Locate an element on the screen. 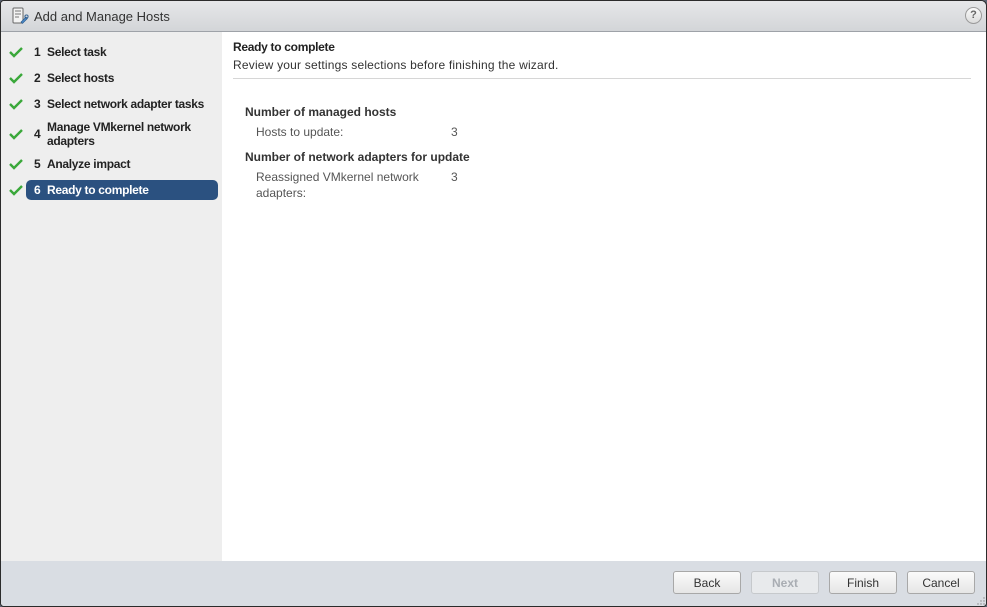 Image resolution: width=987 pixels, height=607 pixels. help-button: ? is located at coordinates (973, 15).